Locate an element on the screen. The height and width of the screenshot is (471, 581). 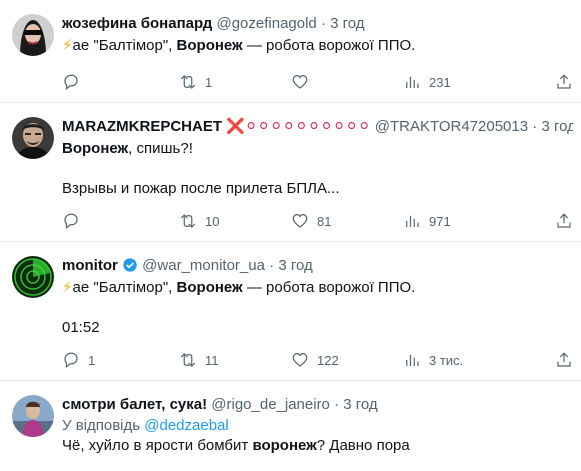
like-button is located at coordinates (347, 82).